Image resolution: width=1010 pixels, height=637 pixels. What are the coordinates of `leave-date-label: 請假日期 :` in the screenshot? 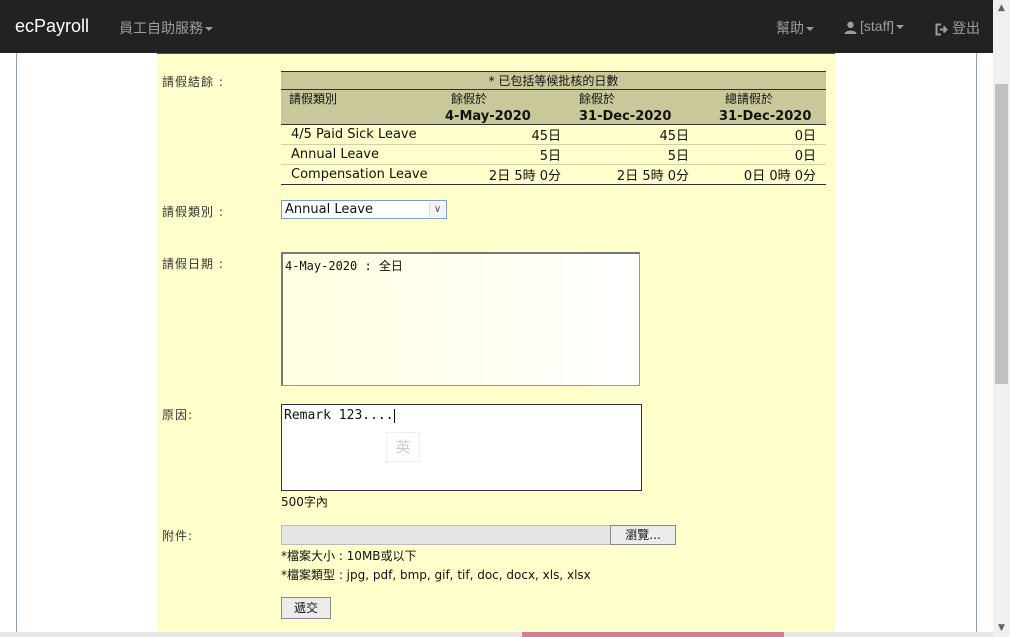 It's located at (193, 264).